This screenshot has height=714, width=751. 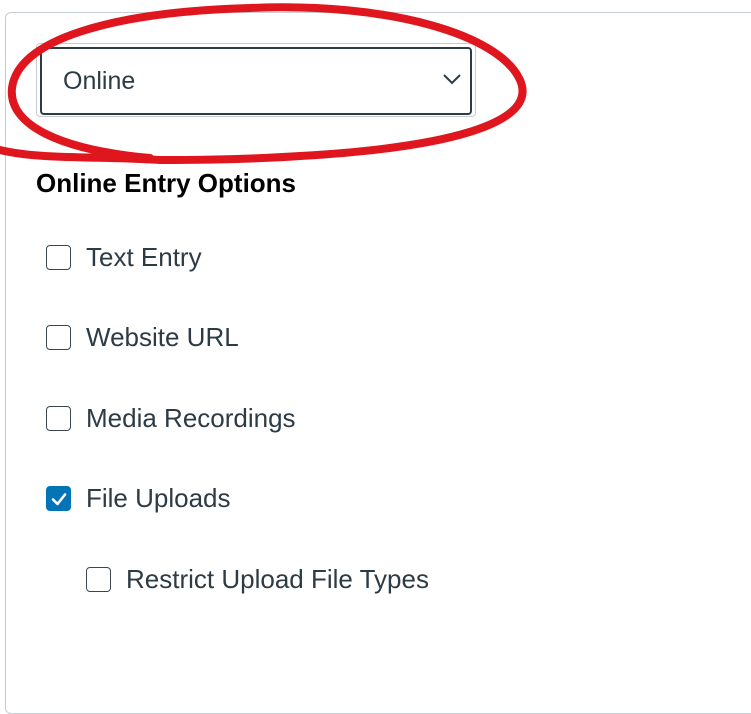 I want to click on website-url-checkbox, so click(x=58, y=337).